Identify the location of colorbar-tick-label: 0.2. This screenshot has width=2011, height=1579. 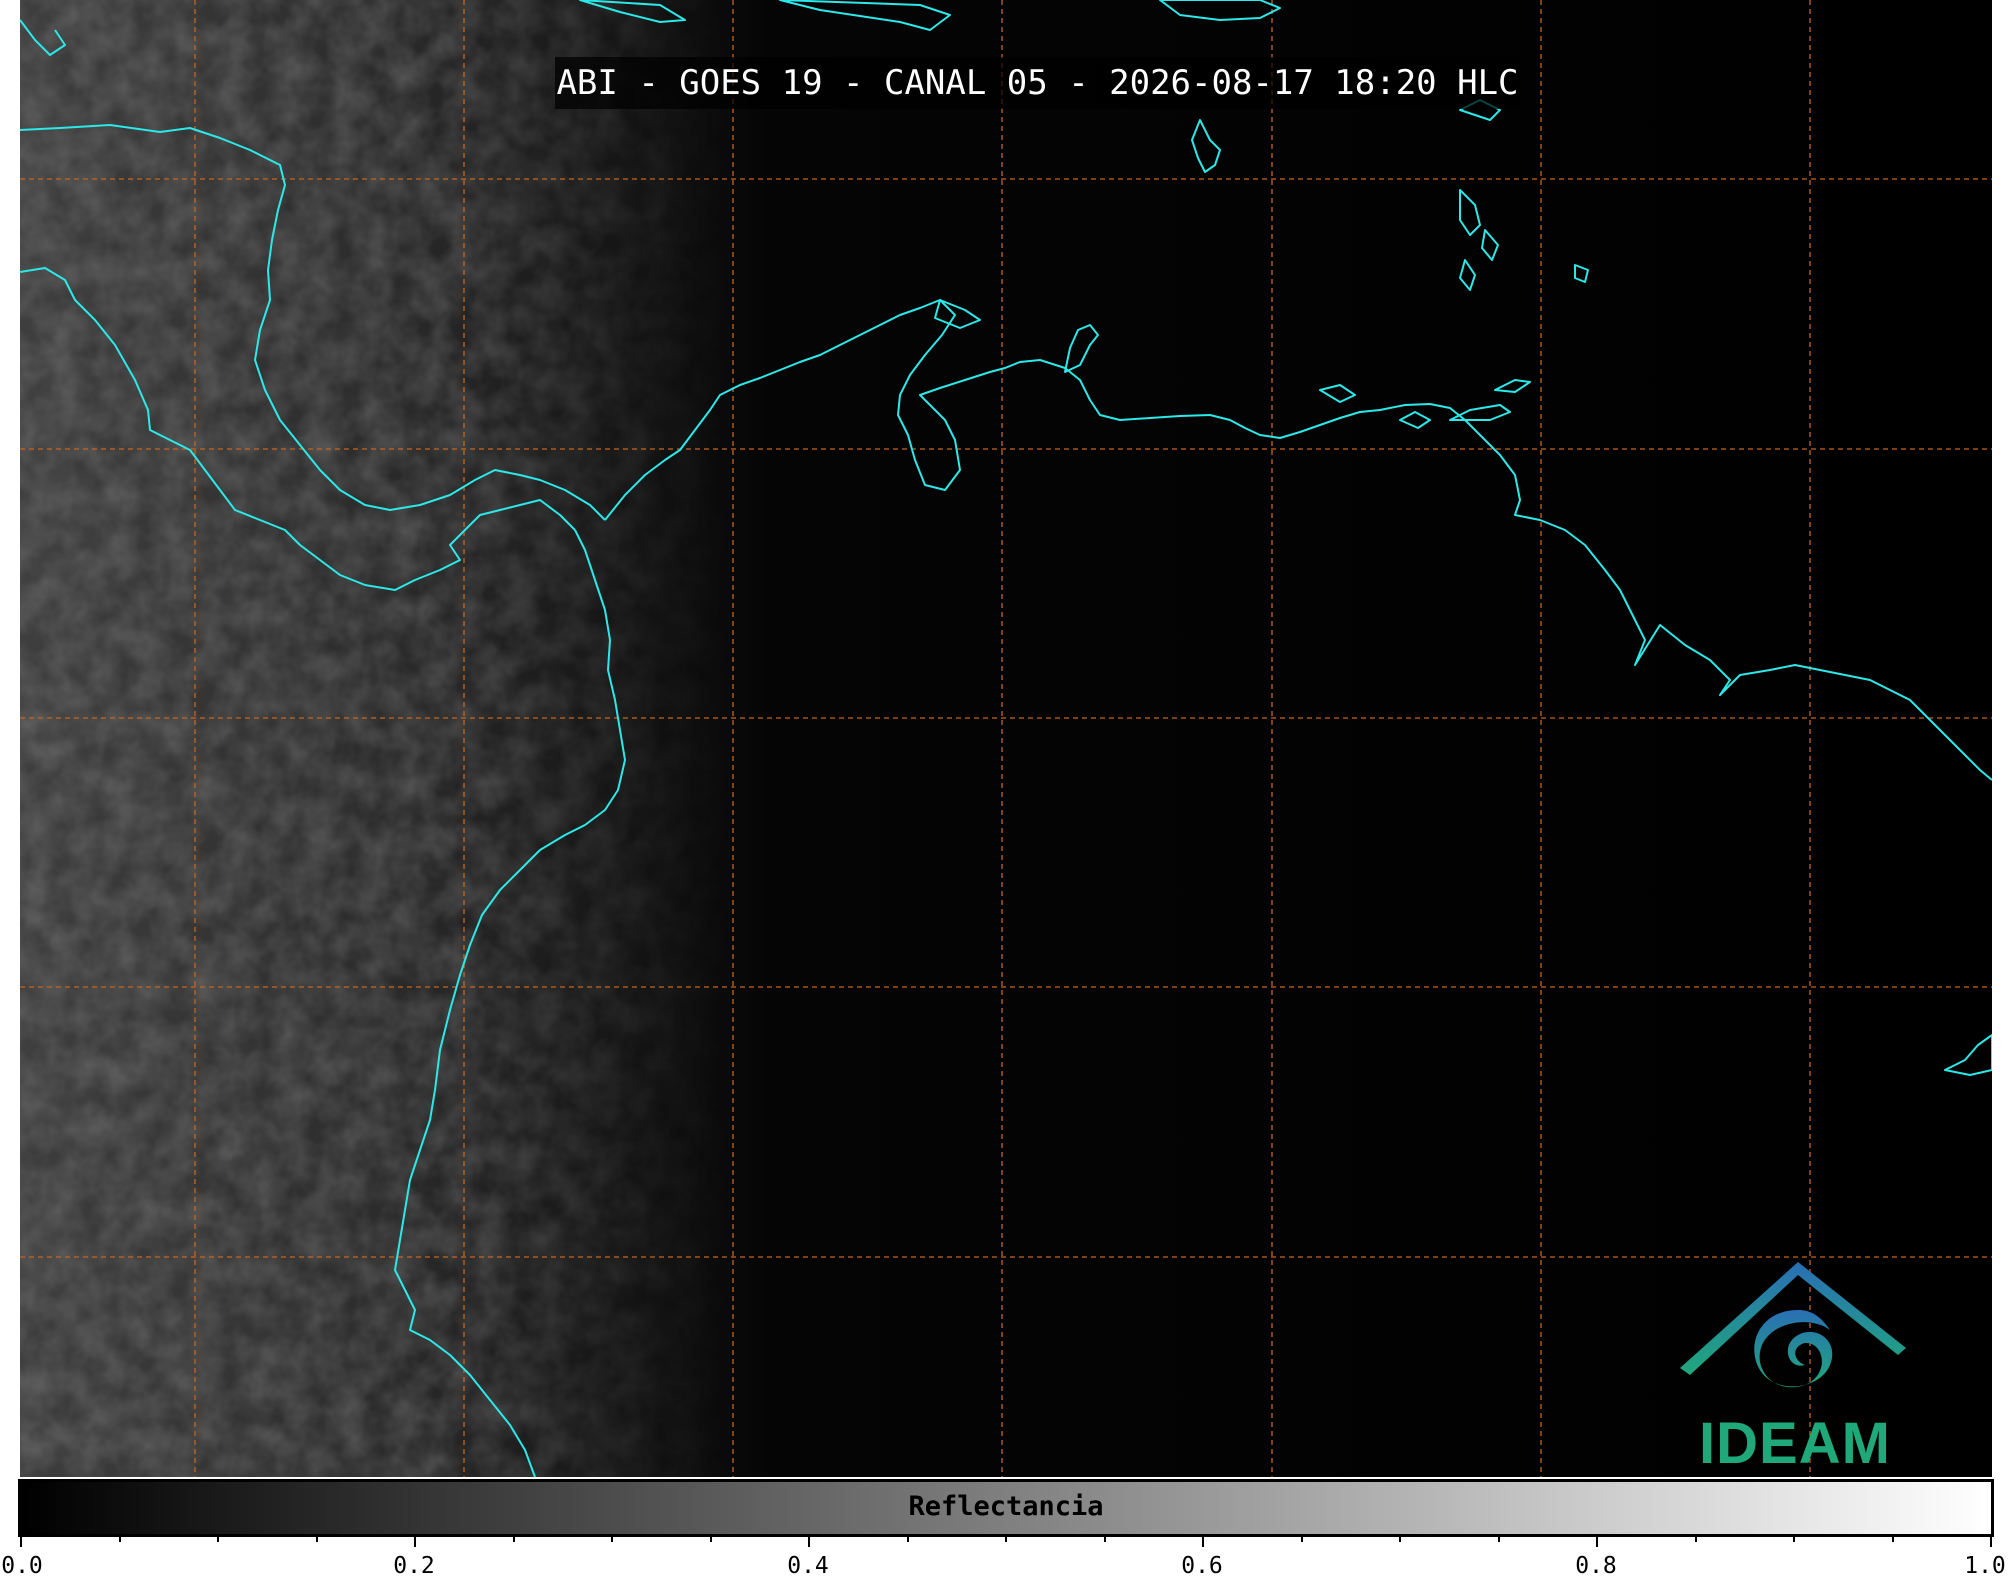
(414, 1566).